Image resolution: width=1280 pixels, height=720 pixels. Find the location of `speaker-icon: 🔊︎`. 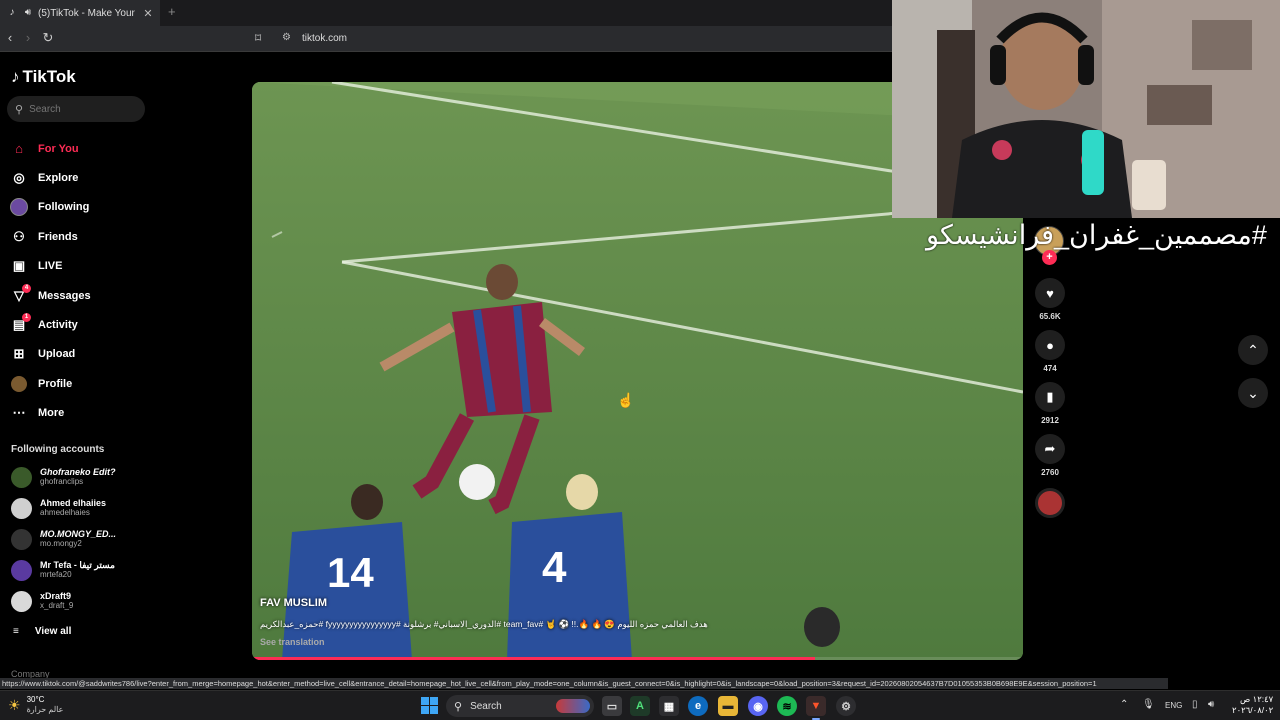

speaker-icon: 🔊︎ is located at coordinates (28, 12).